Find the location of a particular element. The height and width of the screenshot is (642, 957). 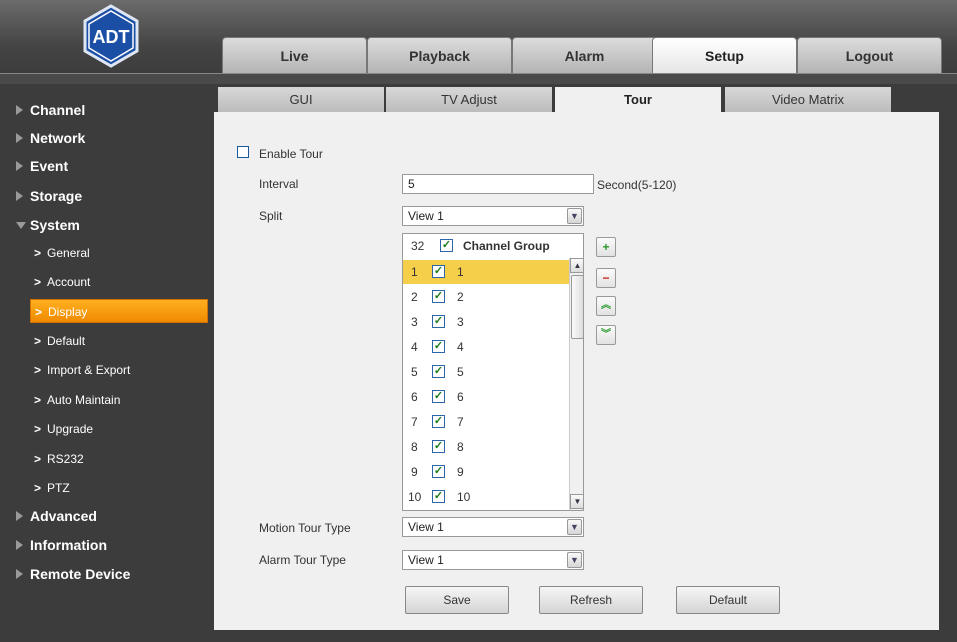

sidebar-item-information: Information is located at coordinates (61, 545).